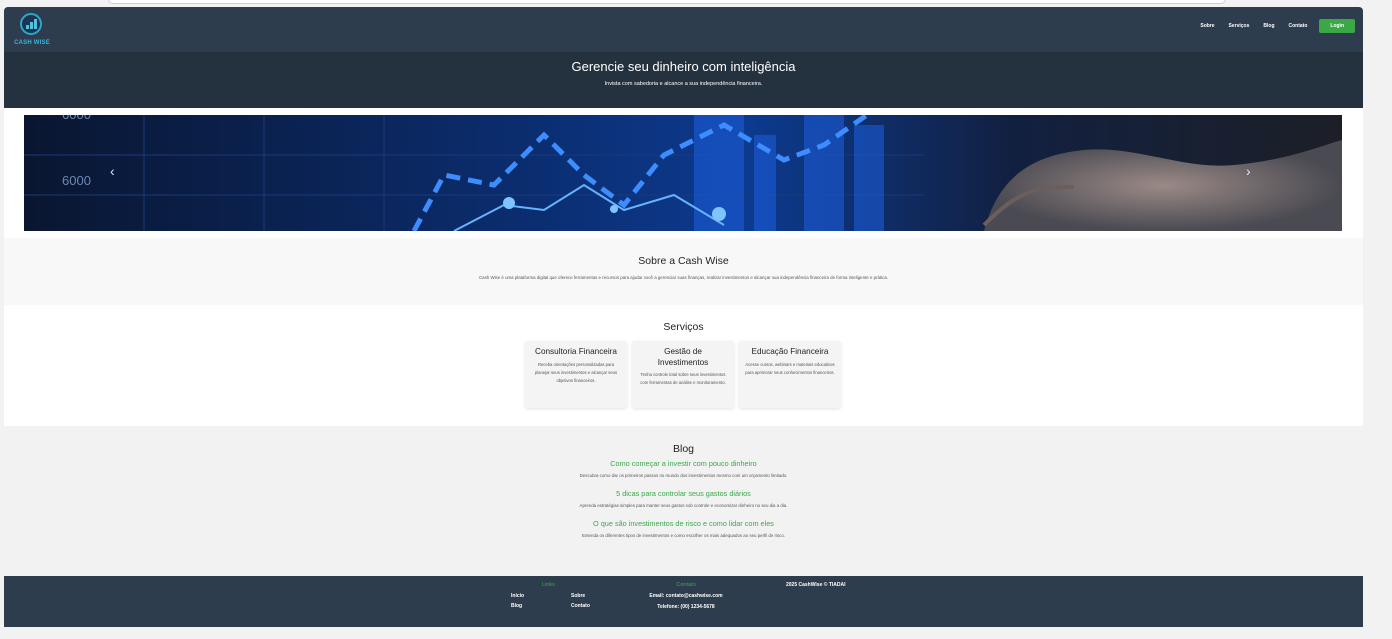 This screenshot has width=1392, height=639. I want to click on main-nav: Sobre Serviços Blog Contato Login, so click(1270, 26).